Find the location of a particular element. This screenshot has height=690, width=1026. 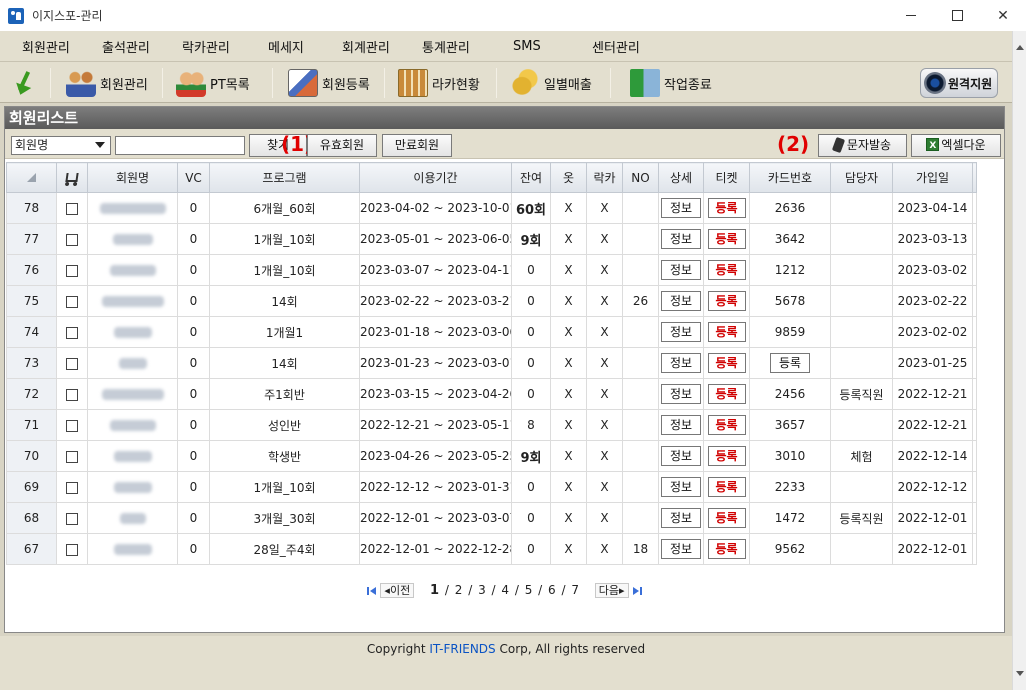

send-sms-button: 문자발송 is located at coordinates (862, 145).